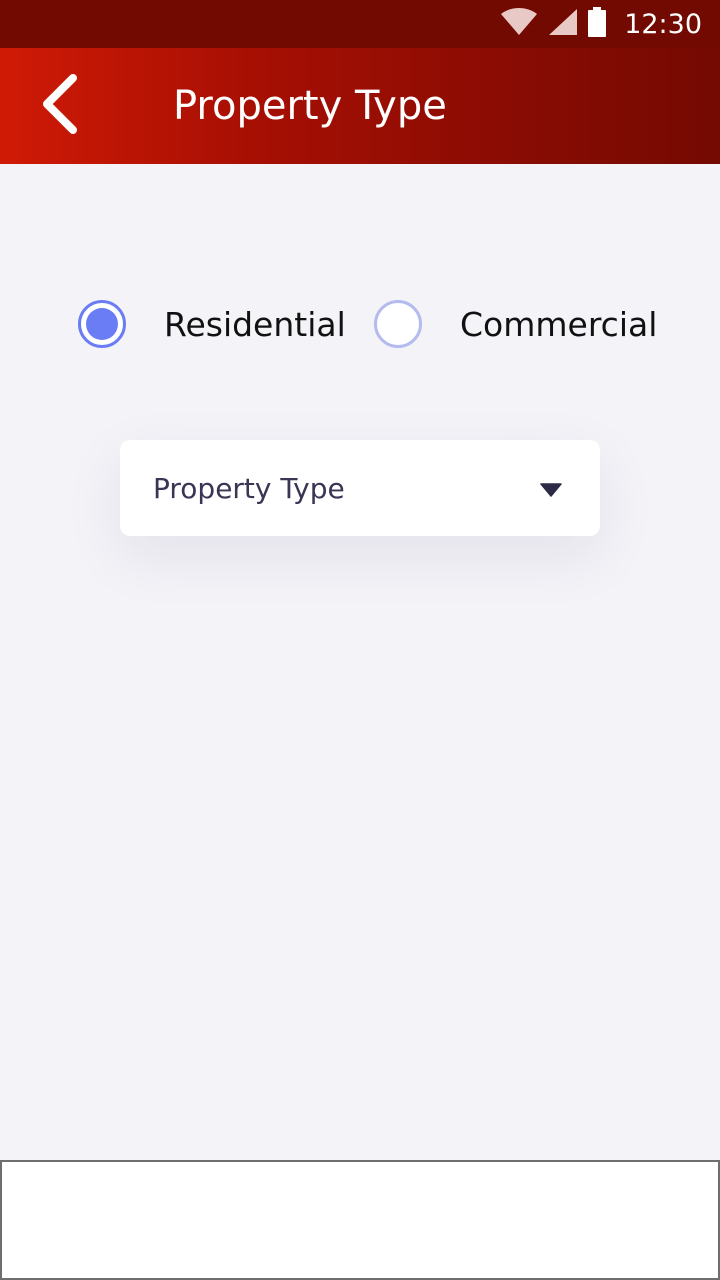 The width and height of the screenshot is (720, 1280). I want to click on radio-button-residential, so click(102, 324).